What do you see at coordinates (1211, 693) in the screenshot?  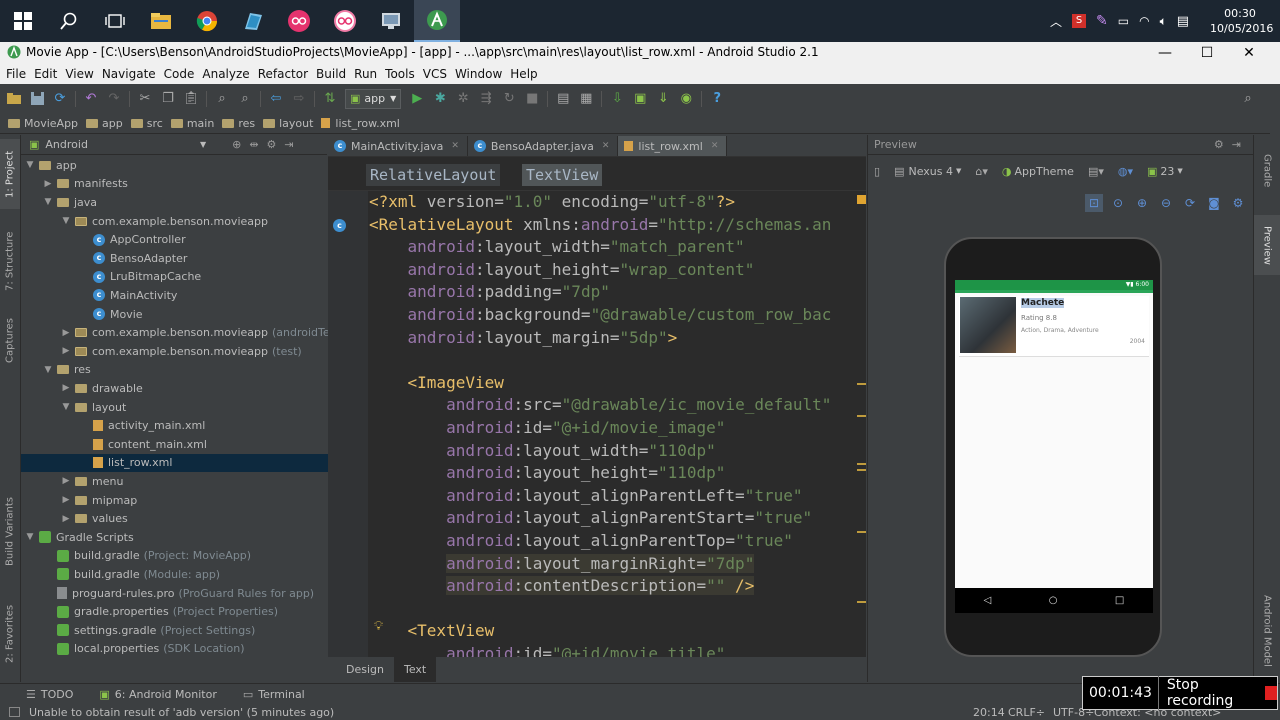 I see `stop-recording-label: Stop recording` at bounding box center [1211, 693].